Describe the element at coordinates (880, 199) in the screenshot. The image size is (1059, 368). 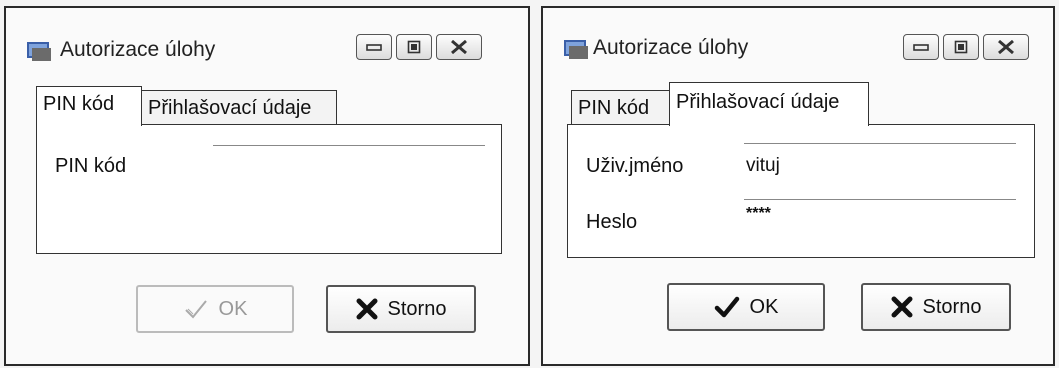
I see `password-input-border` at that location.